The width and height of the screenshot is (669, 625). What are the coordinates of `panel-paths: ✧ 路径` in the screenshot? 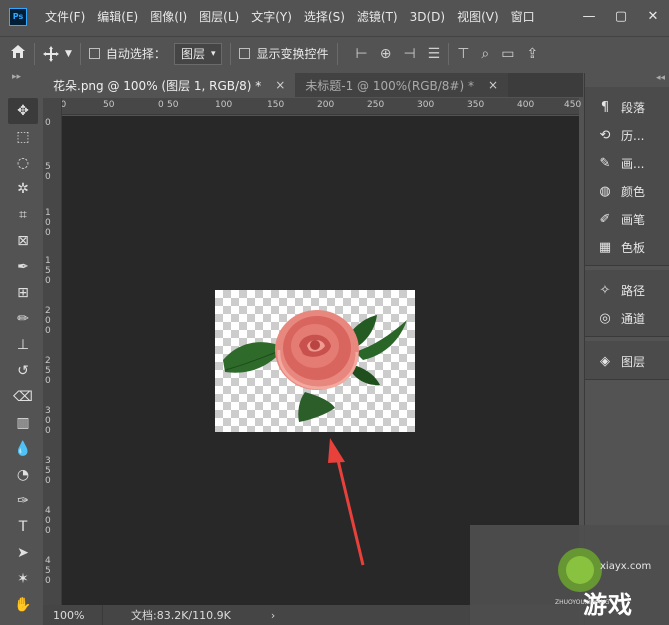 It's located at (627, 290).